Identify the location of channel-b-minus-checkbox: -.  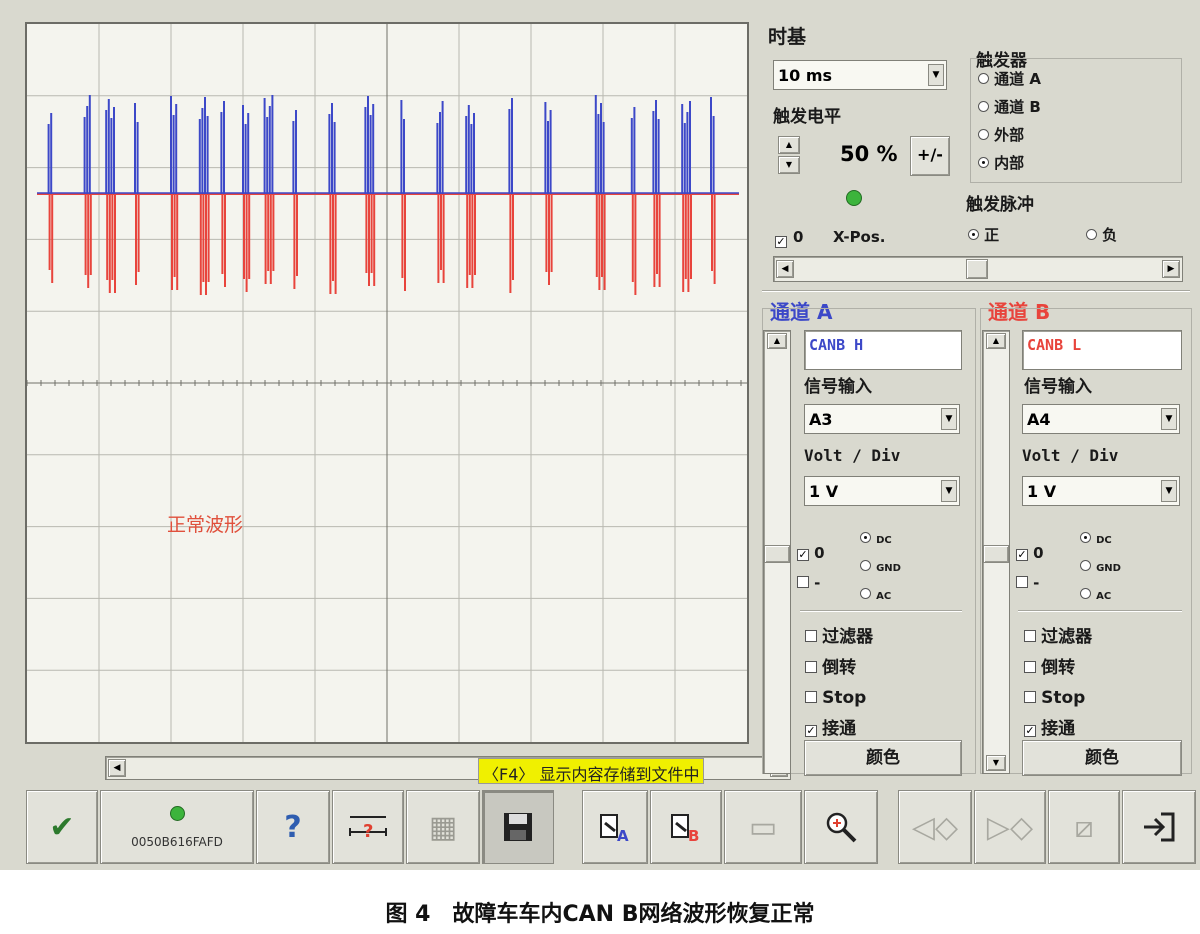
(1027, 582).